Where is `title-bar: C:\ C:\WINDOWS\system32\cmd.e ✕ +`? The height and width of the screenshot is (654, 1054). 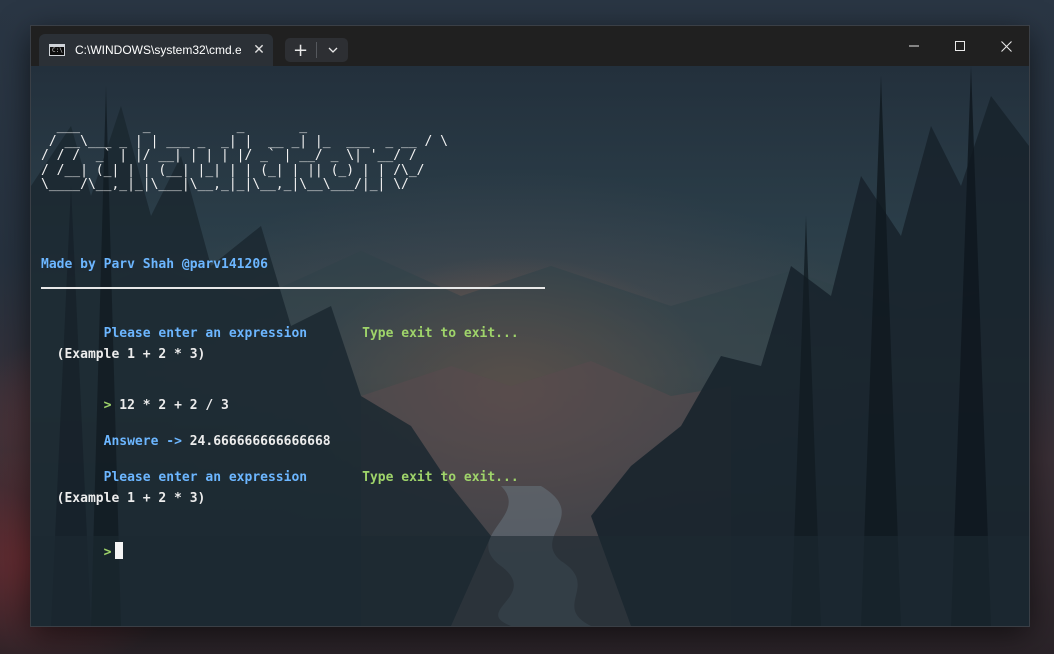
title-bar: C:\ C:\WINDOWS\system32\cmd.e ✕ + is located at coordinates (530, 46).